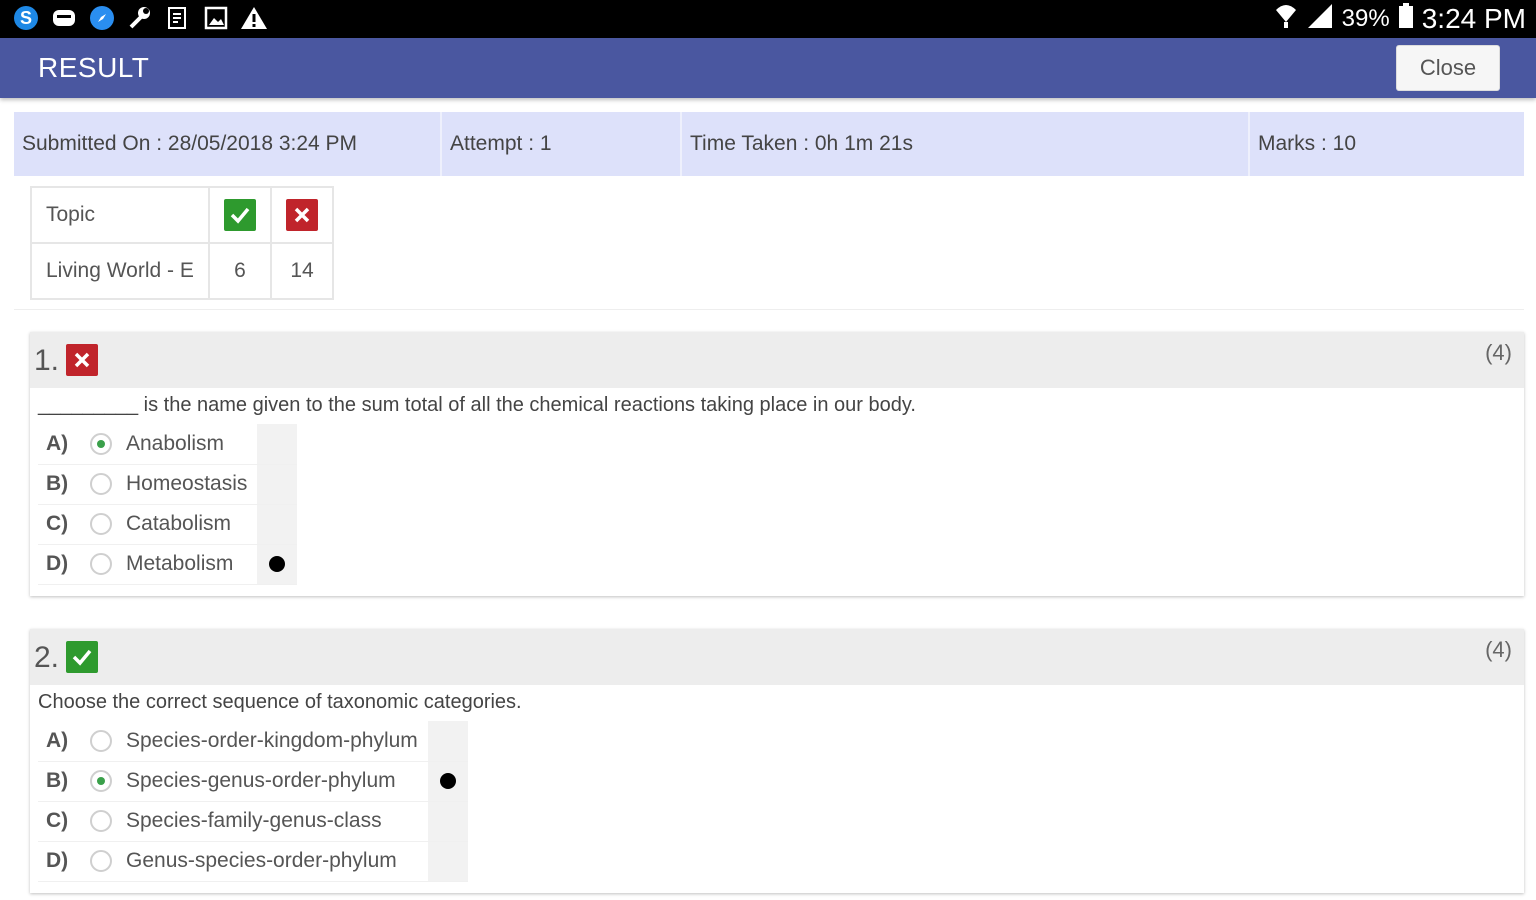 This screenshot has height=900, width=1536. What do you see at coordinates (228, 144) in the screenshot?
I see `submitted-on: Submitted On : 28/05/2018 3:24 PM` at bounding box center [228, 144].